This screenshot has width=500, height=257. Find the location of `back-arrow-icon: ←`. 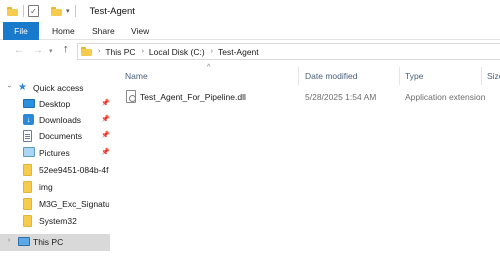

back-arrow-icon: ← is located at coordinates (19, 50).